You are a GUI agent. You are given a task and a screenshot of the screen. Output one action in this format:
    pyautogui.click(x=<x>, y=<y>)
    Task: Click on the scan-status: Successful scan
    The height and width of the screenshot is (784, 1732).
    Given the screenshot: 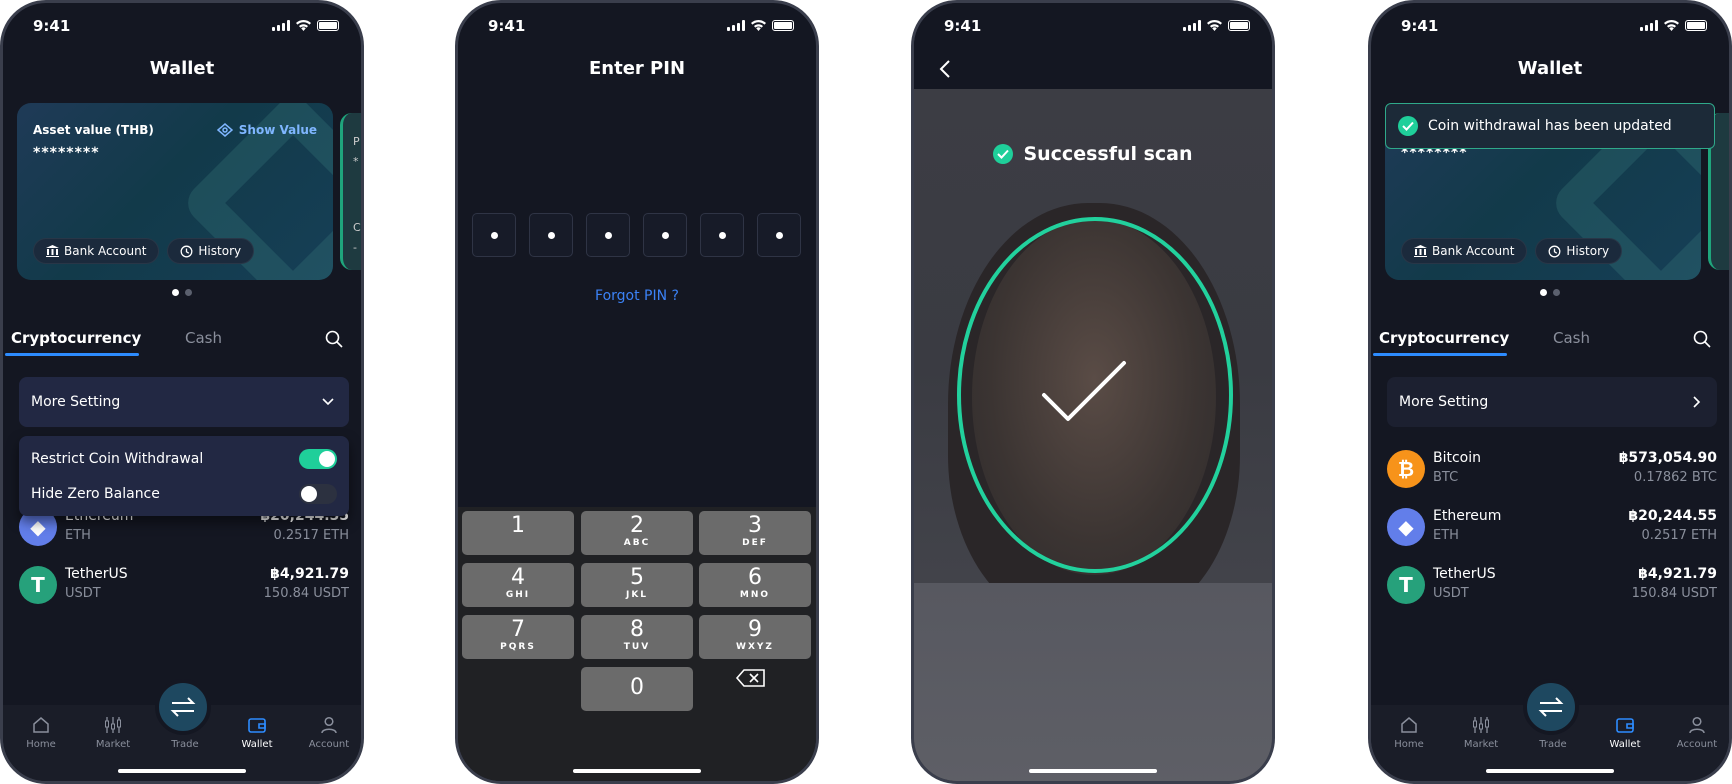 What is the action you would take?
    pyautogui.click(x=1093, y=154)
    